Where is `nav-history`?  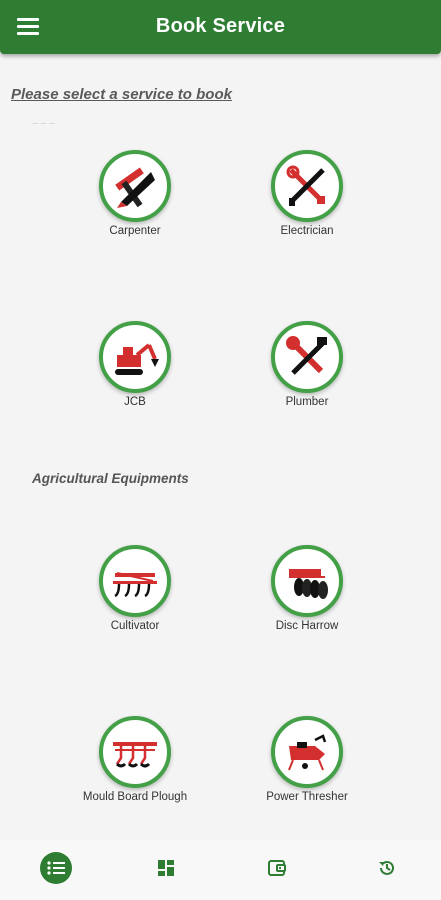 nav-history is located at coordinates (387, 868).